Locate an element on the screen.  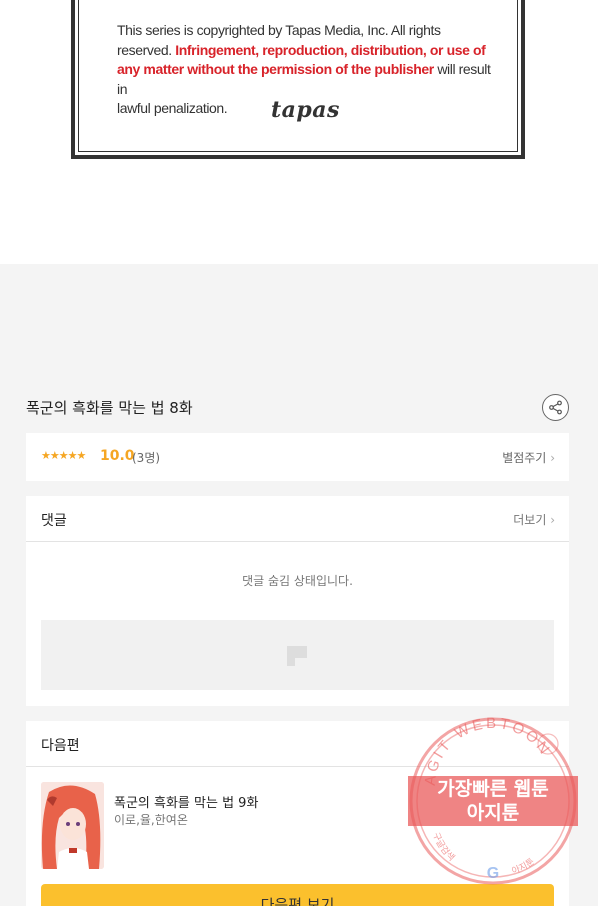
ad-placeholder is located at coordinates (297, 655).